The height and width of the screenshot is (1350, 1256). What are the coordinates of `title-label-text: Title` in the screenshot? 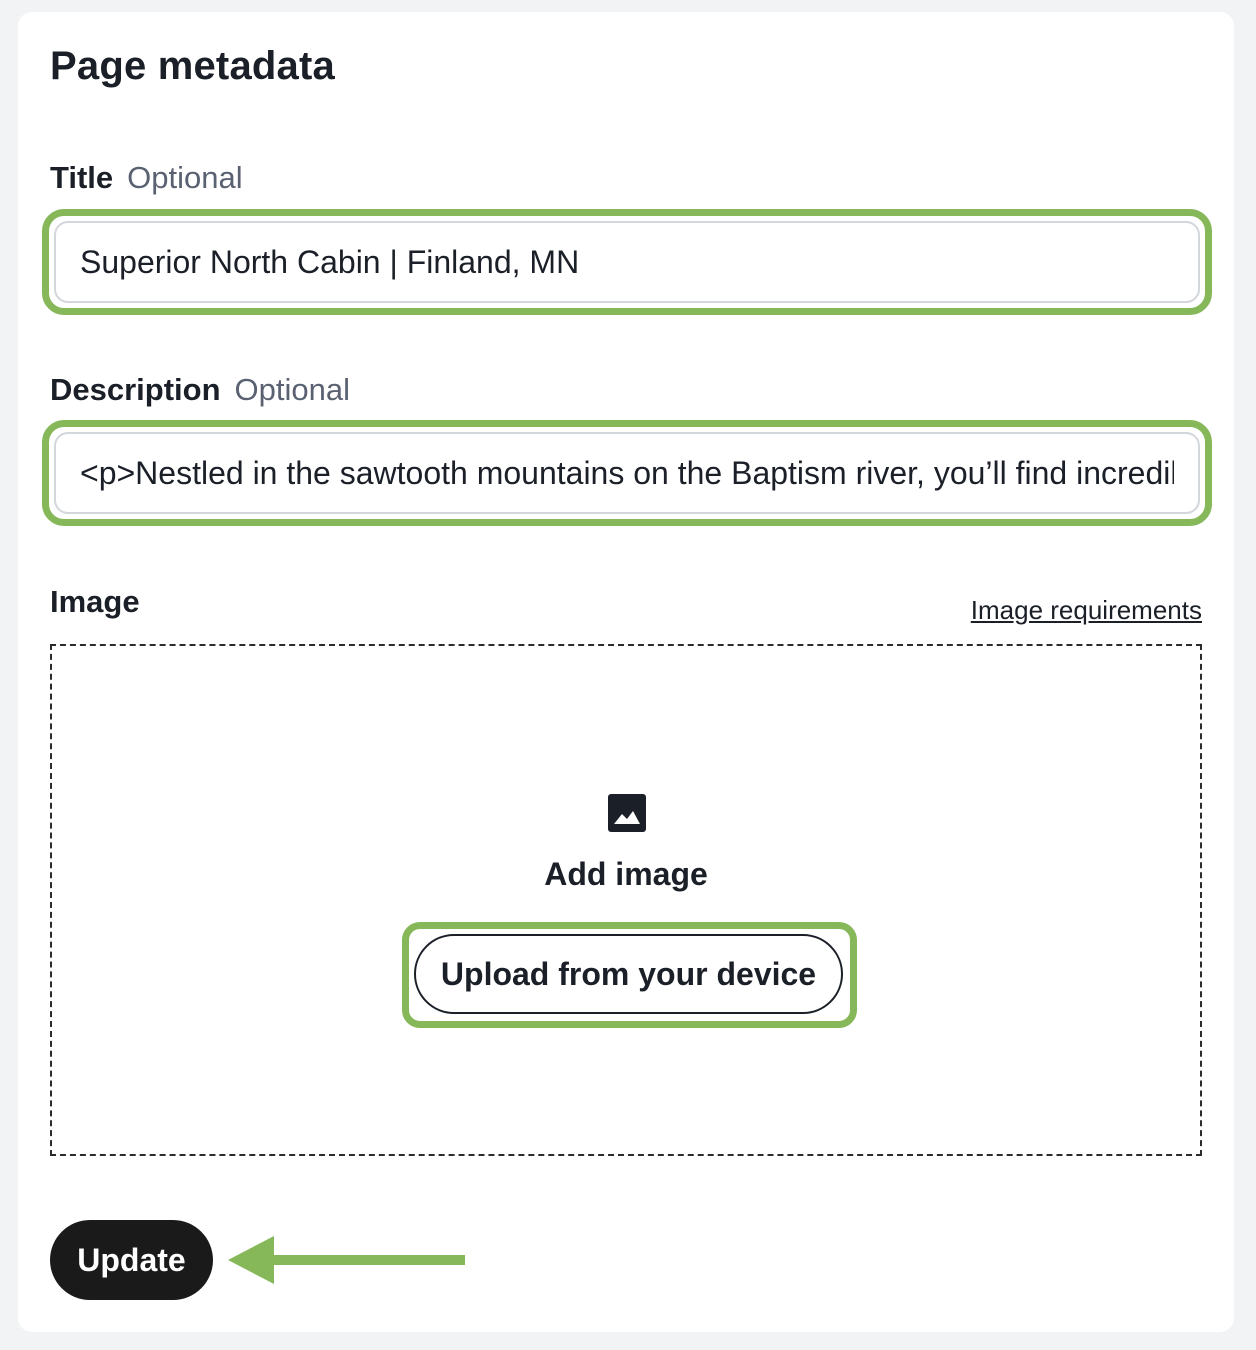 It's located at (82, 177).